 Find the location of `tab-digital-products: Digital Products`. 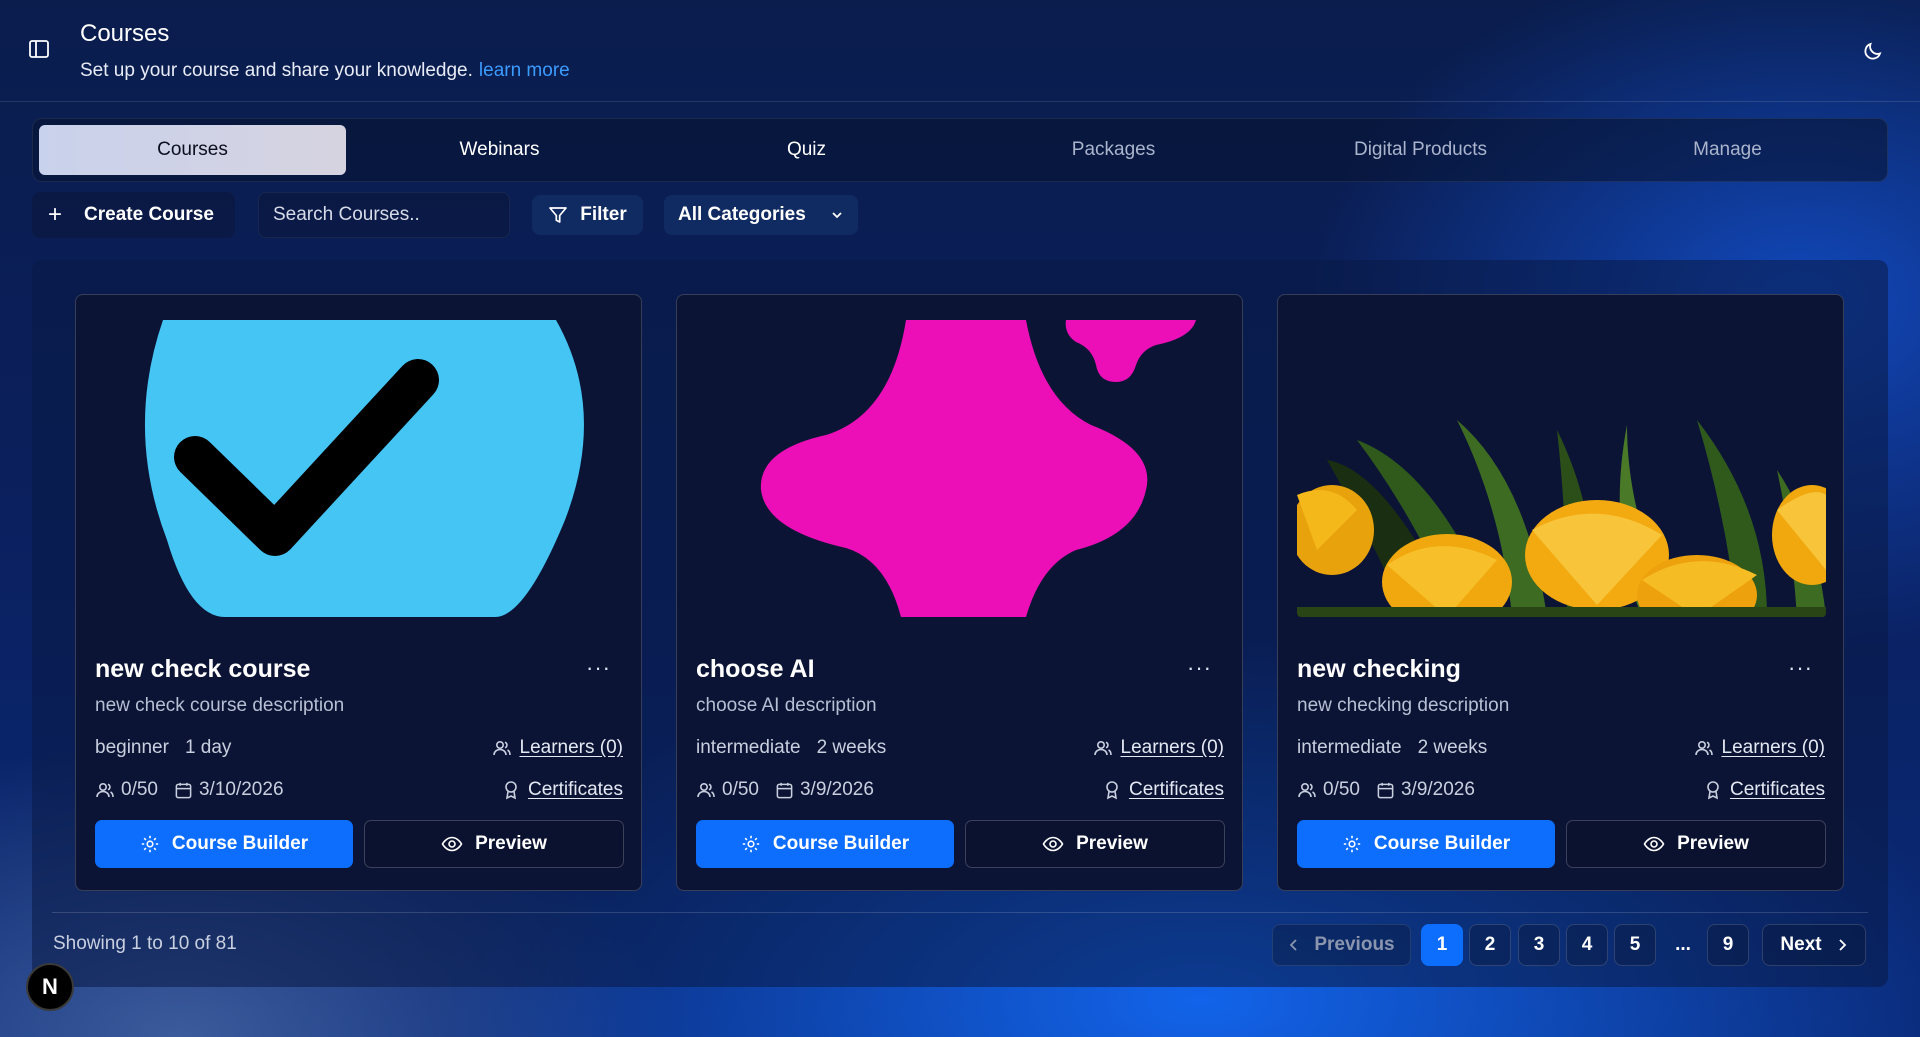

tab-digital-products: Digital Products is located at coordinates (1420, 150).